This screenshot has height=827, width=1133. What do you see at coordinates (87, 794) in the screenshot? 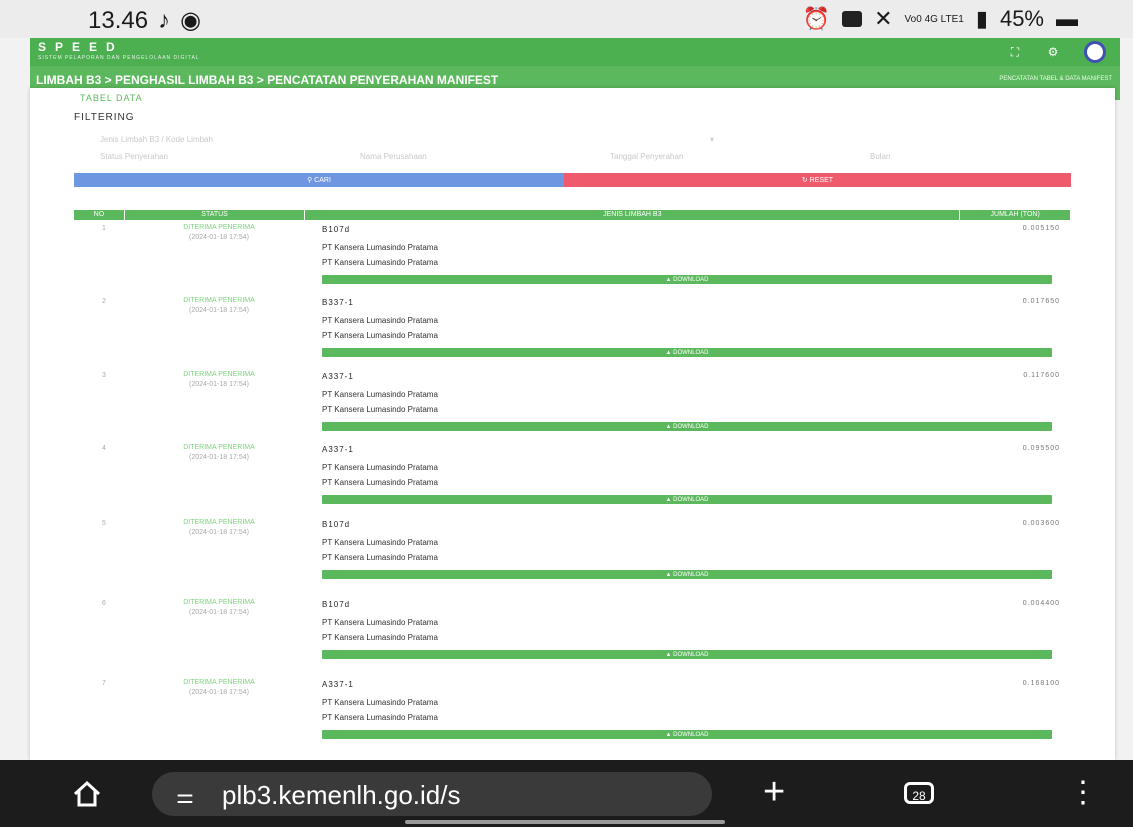
I see `home-icon` at bounding box center [87, 794].